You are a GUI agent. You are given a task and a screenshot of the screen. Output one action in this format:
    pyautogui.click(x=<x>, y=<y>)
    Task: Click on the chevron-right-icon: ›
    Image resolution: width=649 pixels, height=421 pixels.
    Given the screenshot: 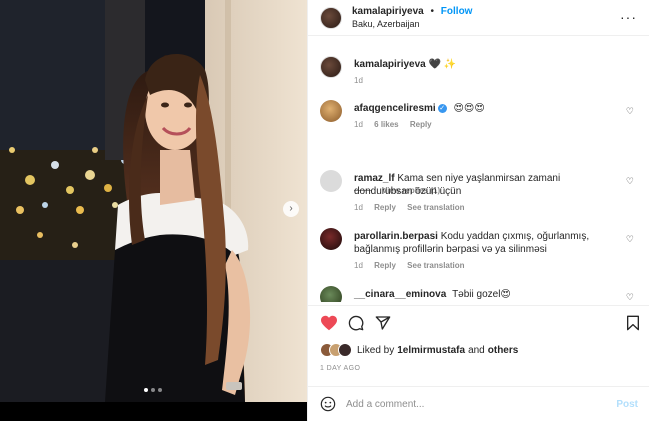 What is the action you would take?
    pyautogui.click(x=291, y=208)
    